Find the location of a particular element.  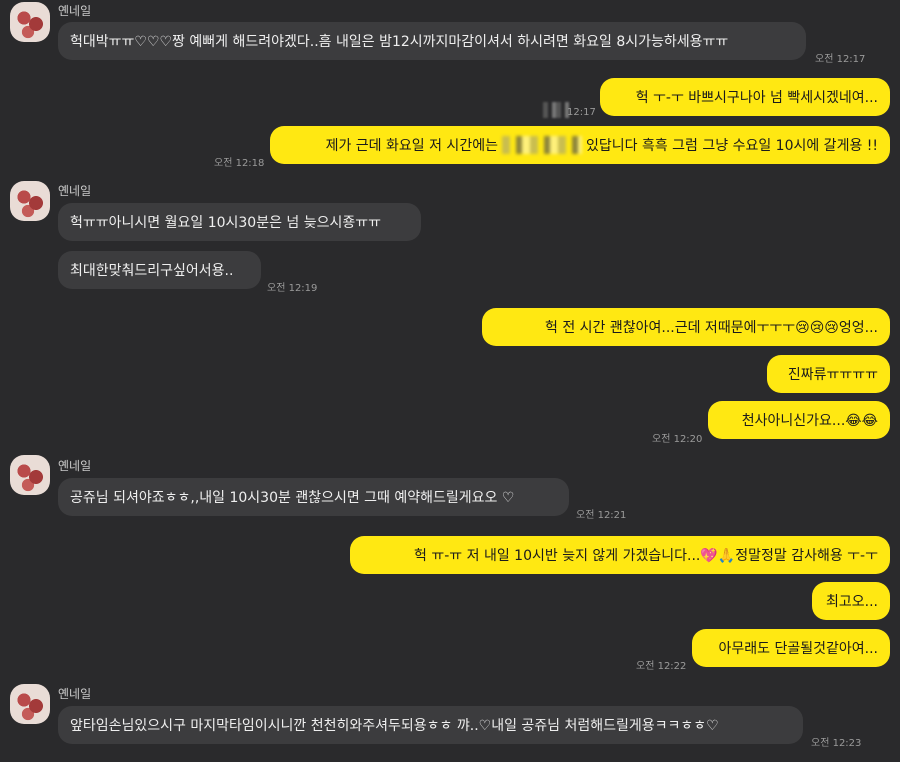

message-time: 오전 12:21 is located at coordinates (601, 515).